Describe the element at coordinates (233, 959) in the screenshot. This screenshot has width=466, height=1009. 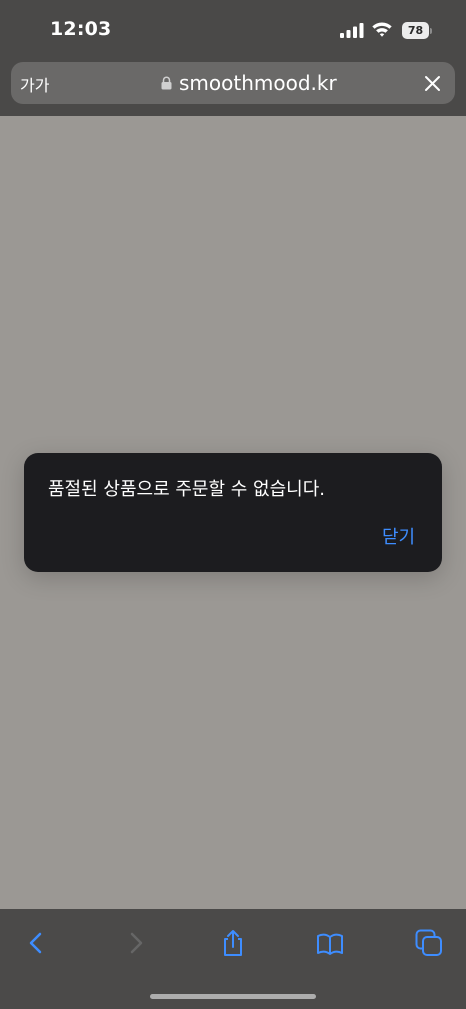
I see `browser-toolbar` at that location.